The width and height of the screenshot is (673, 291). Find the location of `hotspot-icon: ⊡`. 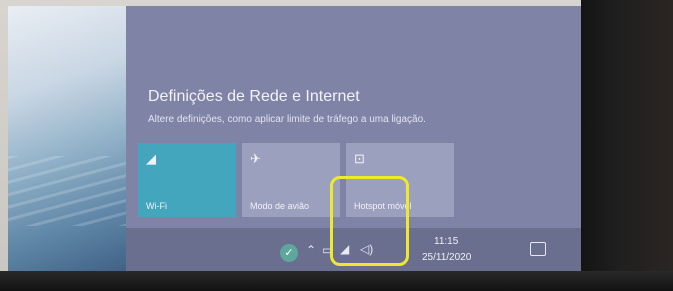

hotspot-icon: ⊡ is located at coordinates (359, 158).